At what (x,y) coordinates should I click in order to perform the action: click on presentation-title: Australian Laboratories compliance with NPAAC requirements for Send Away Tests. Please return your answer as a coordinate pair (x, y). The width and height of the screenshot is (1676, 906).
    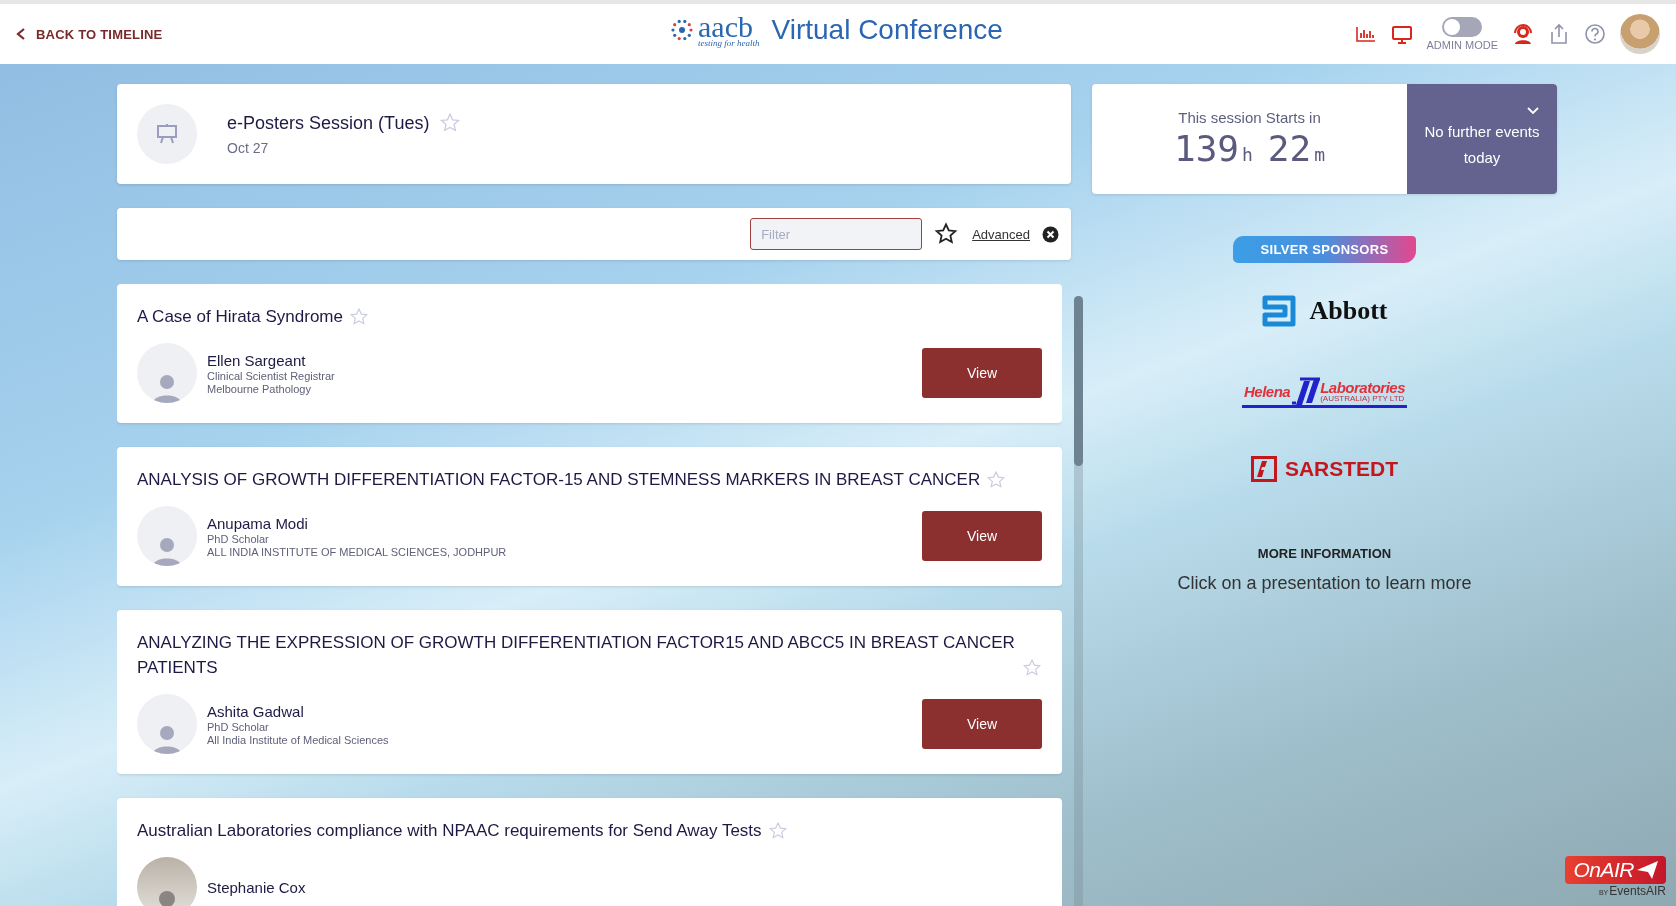
    Looking at the image, I should click on (449, 831).